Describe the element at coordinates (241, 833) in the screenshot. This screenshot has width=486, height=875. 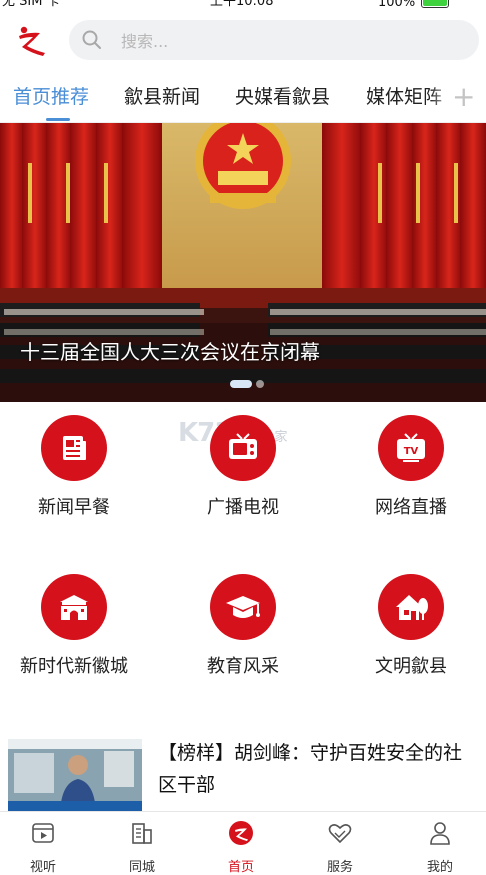
I see `home-logo-icon` at that location.